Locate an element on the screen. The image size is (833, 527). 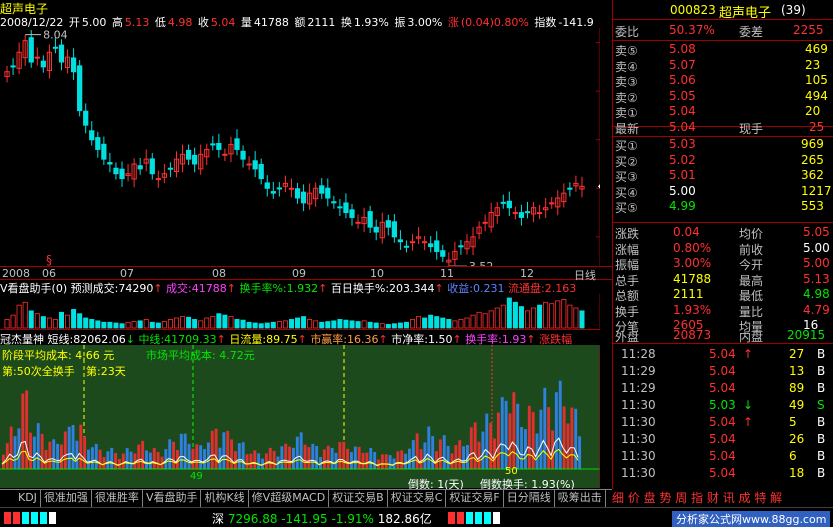
tab-indicator: KDJ is located at coordinates (20, 499).